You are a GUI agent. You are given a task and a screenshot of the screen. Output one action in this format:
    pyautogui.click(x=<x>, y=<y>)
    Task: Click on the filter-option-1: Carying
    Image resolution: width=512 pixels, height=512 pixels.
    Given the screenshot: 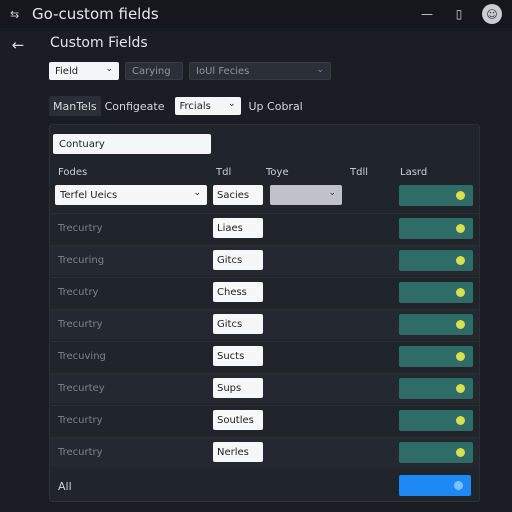 What is the action you would take?
    pyautogui.click(x=154, y=71)
    